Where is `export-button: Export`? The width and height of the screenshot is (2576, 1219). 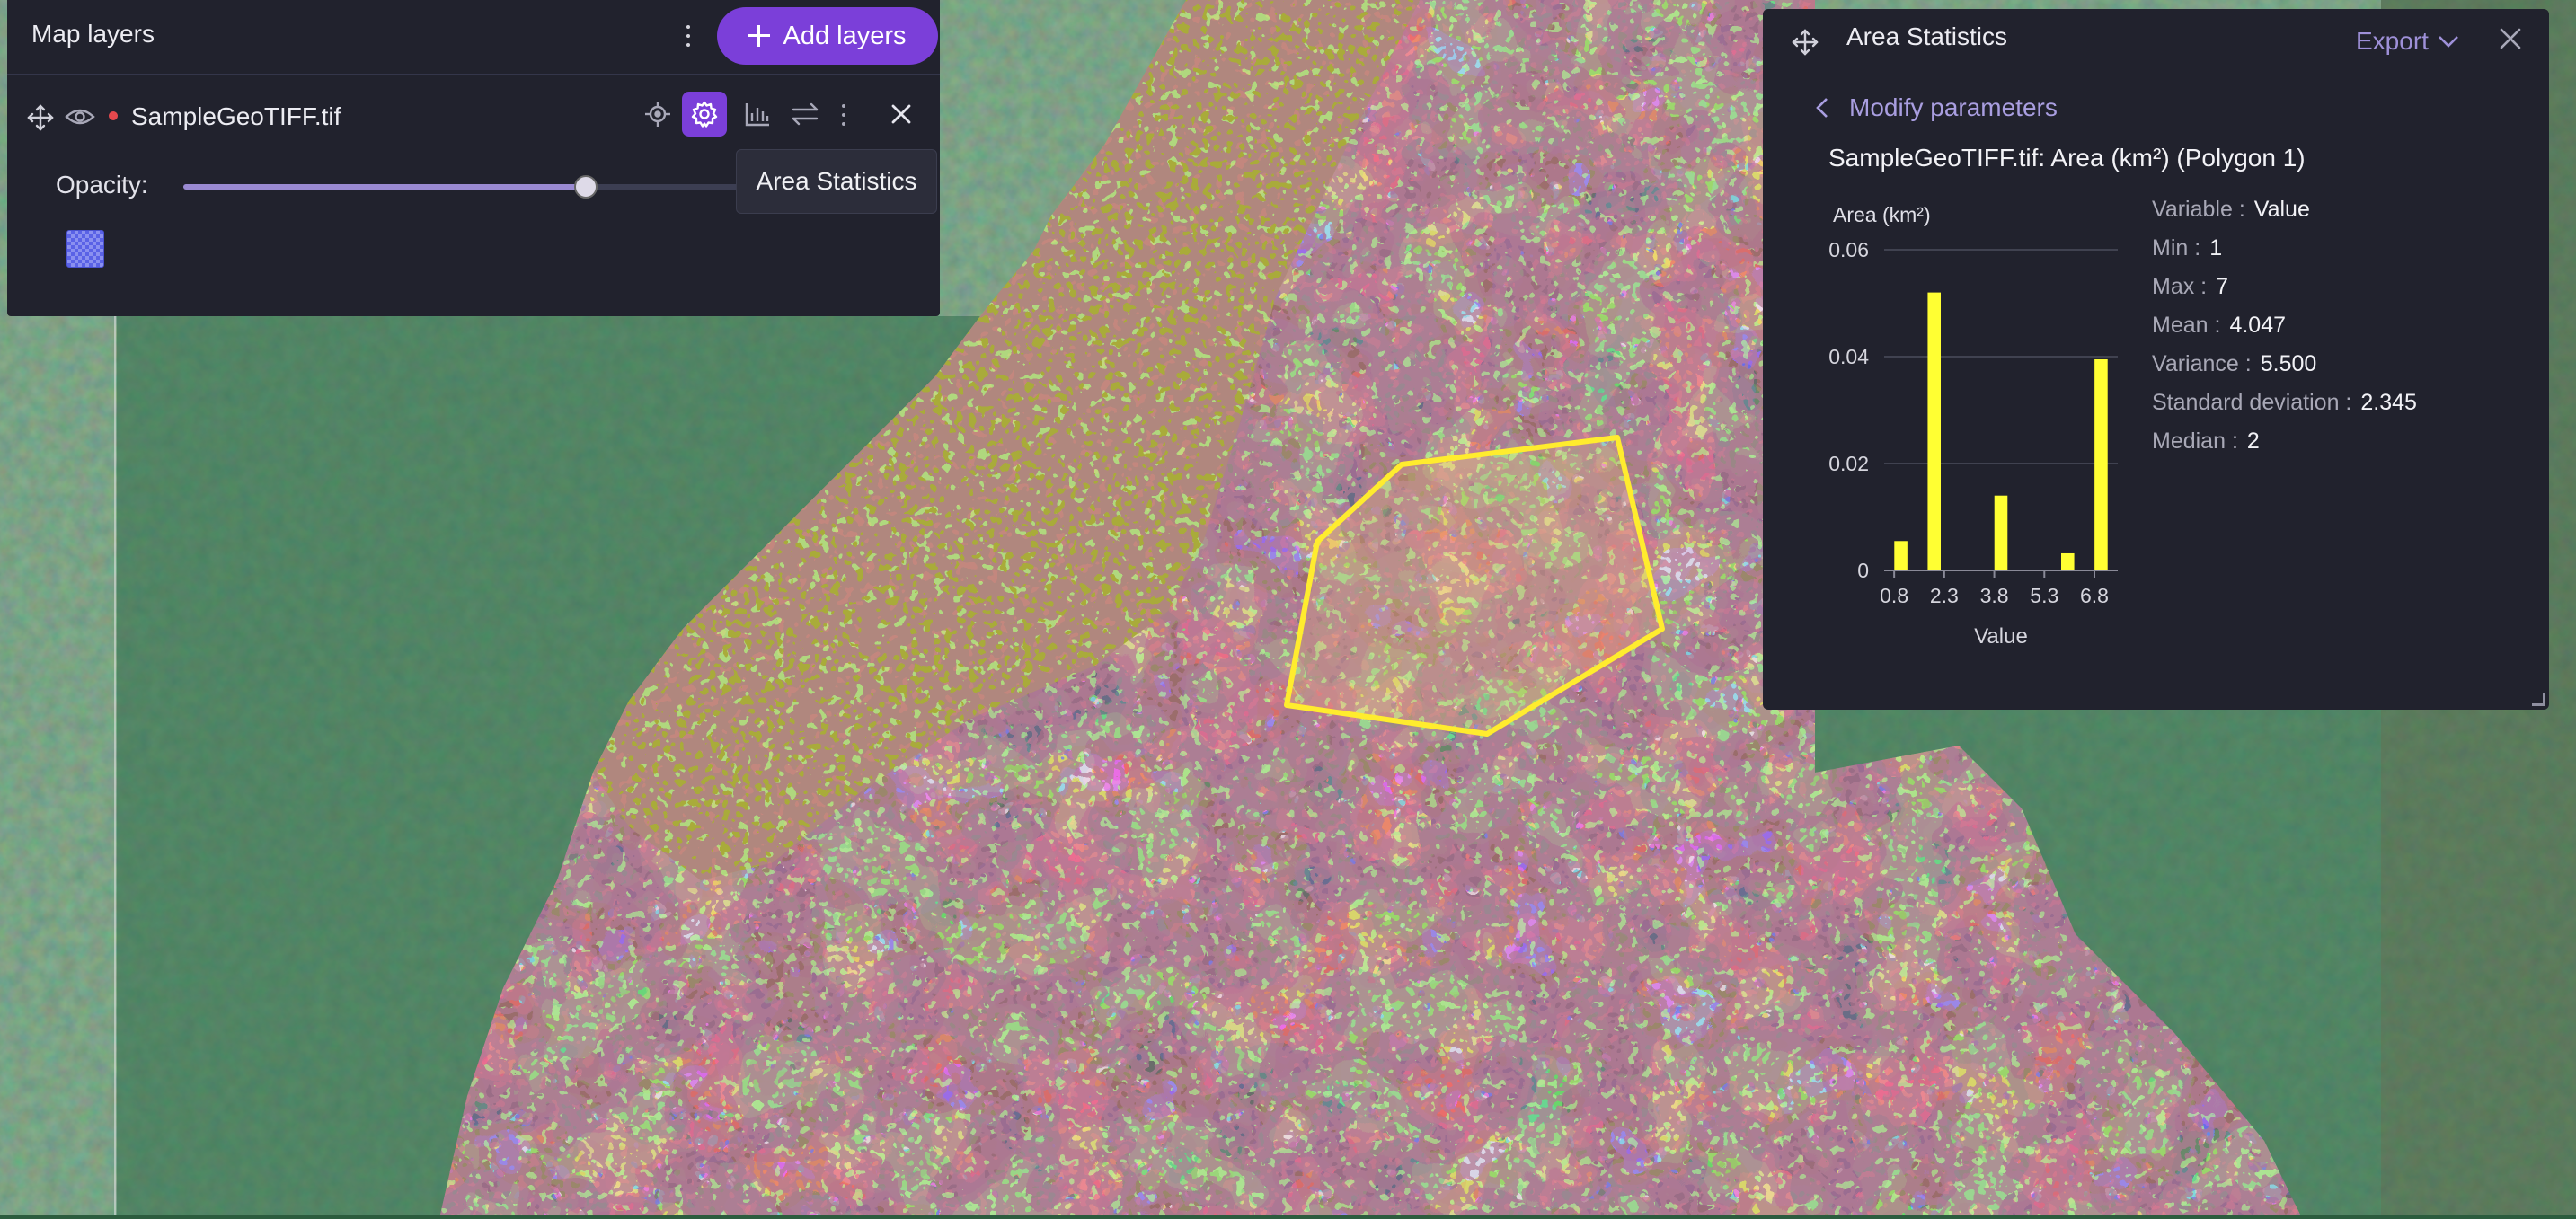
export-button: Export is located at coordinates (2408, 41).